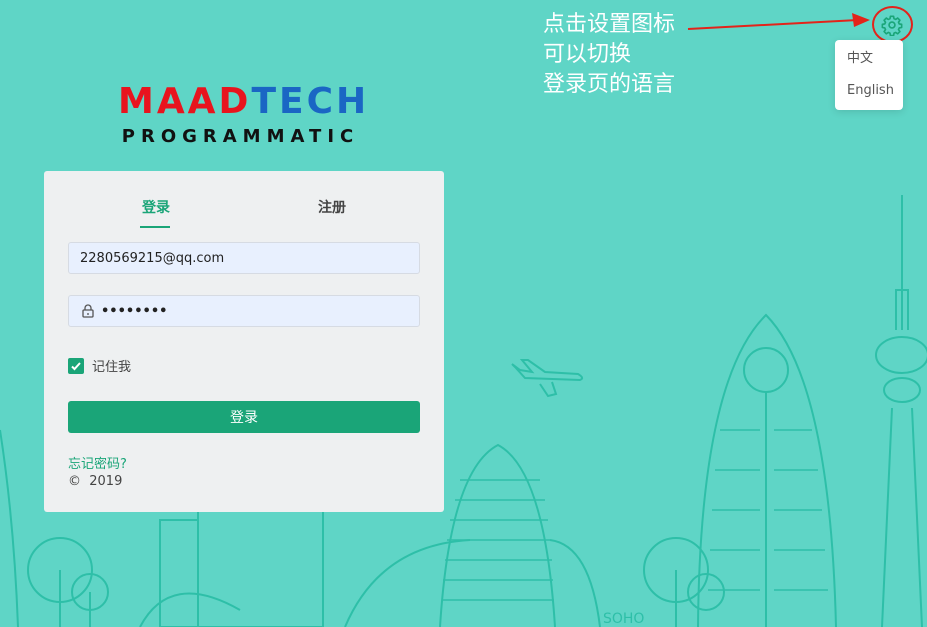 The width and height of the screenshot is (927, 627). Describe the element at coordinates (869, 96) in the screenshot. I see `language-option-english: English` at that location.